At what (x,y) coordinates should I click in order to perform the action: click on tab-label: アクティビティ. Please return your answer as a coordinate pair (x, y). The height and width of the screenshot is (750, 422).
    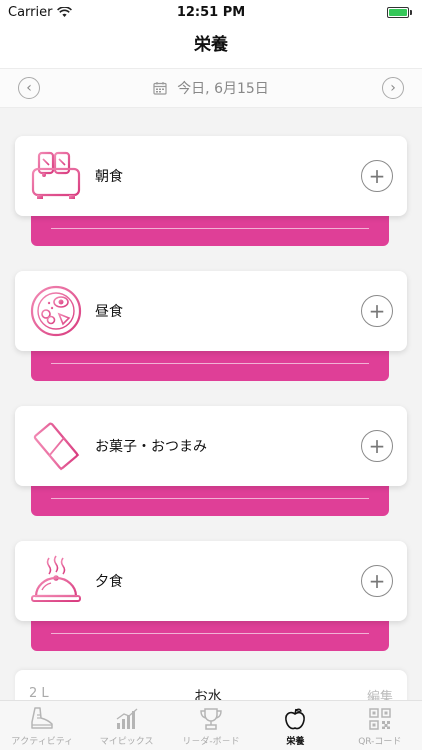
    Looking at the image, I should click on (42, 742).